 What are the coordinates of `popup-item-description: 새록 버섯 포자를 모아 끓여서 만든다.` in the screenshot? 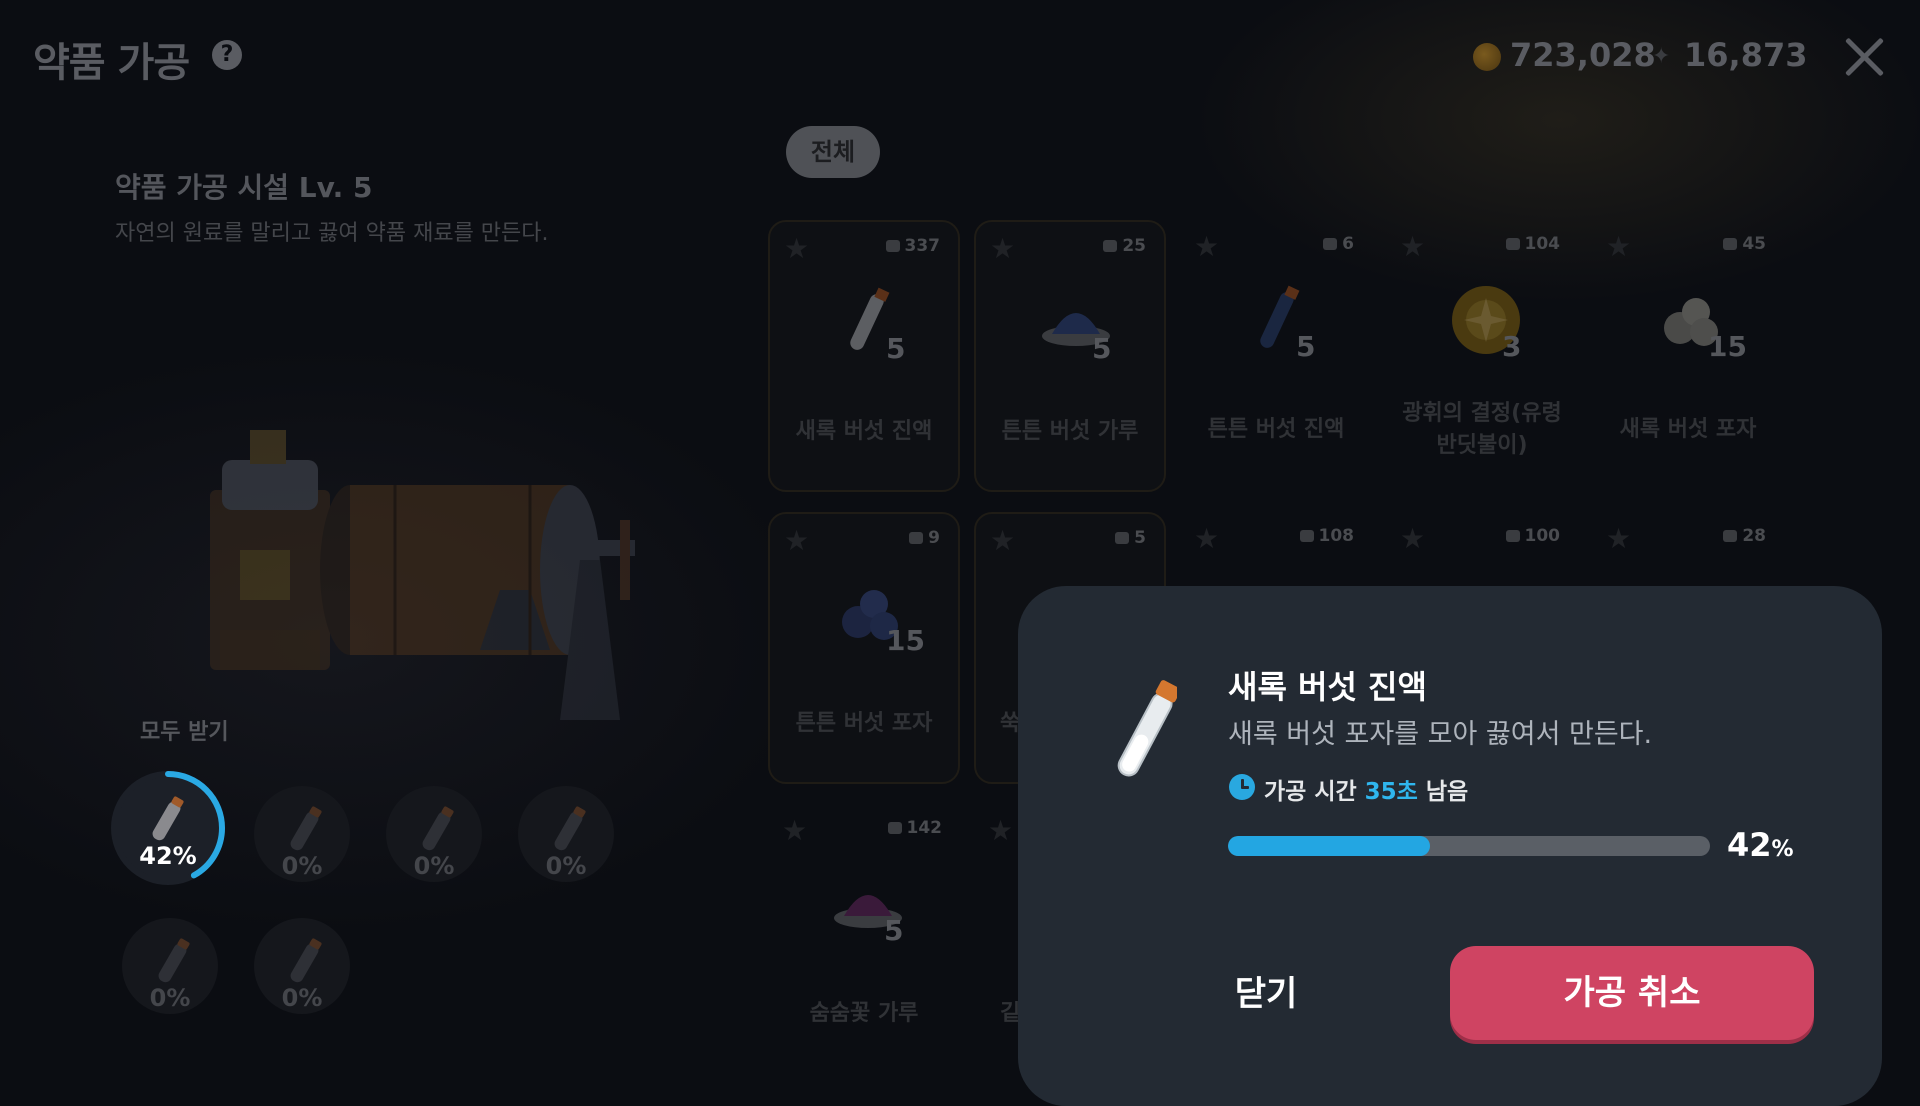 It's located at (1440, 734).